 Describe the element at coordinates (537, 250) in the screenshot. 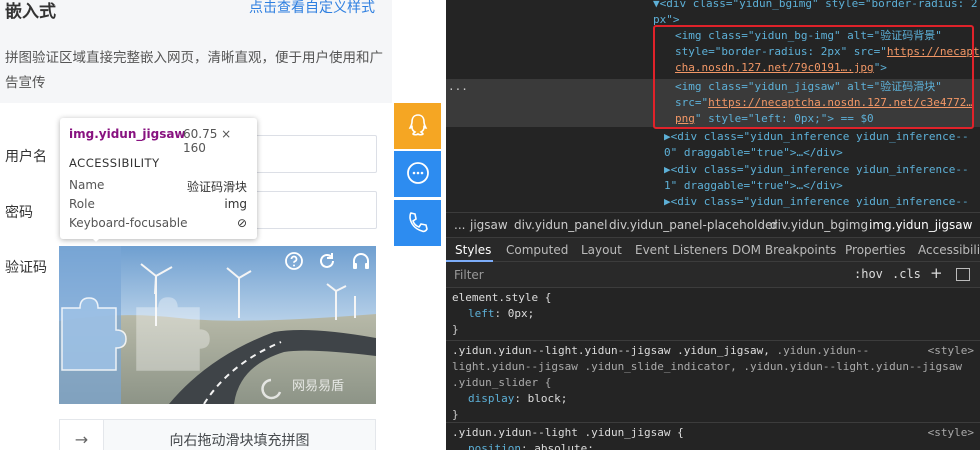

I see `tab-computed: Computed` at that location.